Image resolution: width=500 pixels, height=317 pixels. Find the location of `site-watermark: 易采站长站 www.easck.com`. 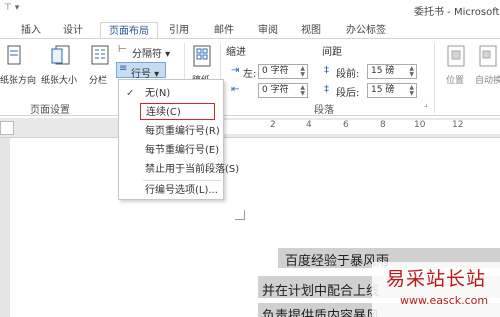

site-watermark: 易采站长站 www.easck.com is located at coordinates (436, 289).